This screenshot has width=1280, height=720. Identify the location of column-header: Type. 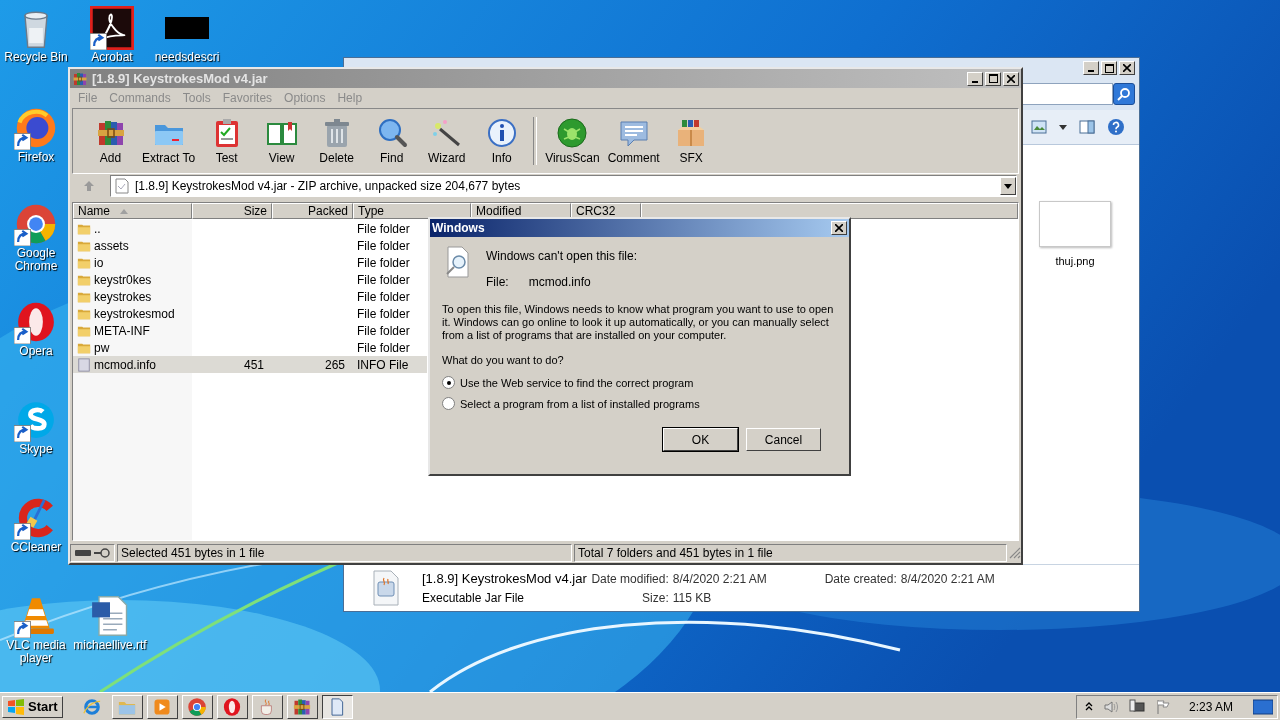
(412, 211).